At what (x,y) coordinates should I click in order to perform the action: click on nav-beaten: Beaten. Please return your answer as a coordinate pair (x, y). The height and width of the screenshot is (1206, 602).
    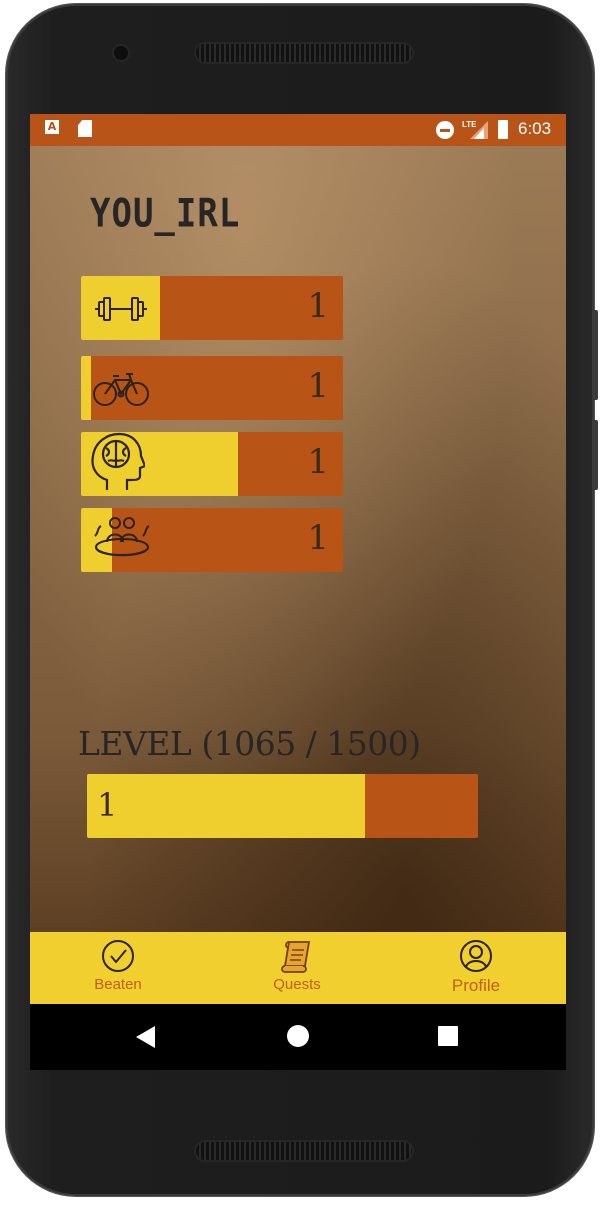
    Looking at the image, I should click on (118, 969).